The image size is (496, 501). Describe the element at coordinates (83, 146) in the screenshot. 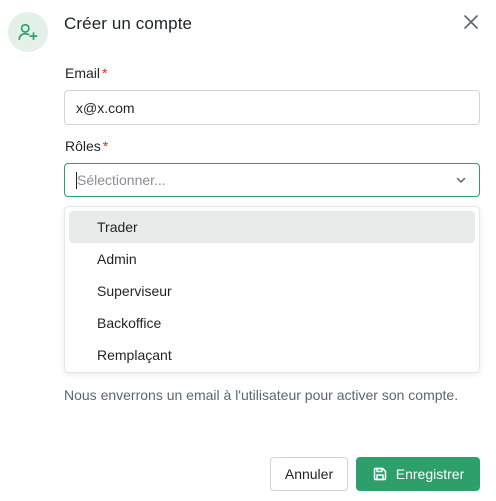

I see `roles-label-text: Rôles` at that location.